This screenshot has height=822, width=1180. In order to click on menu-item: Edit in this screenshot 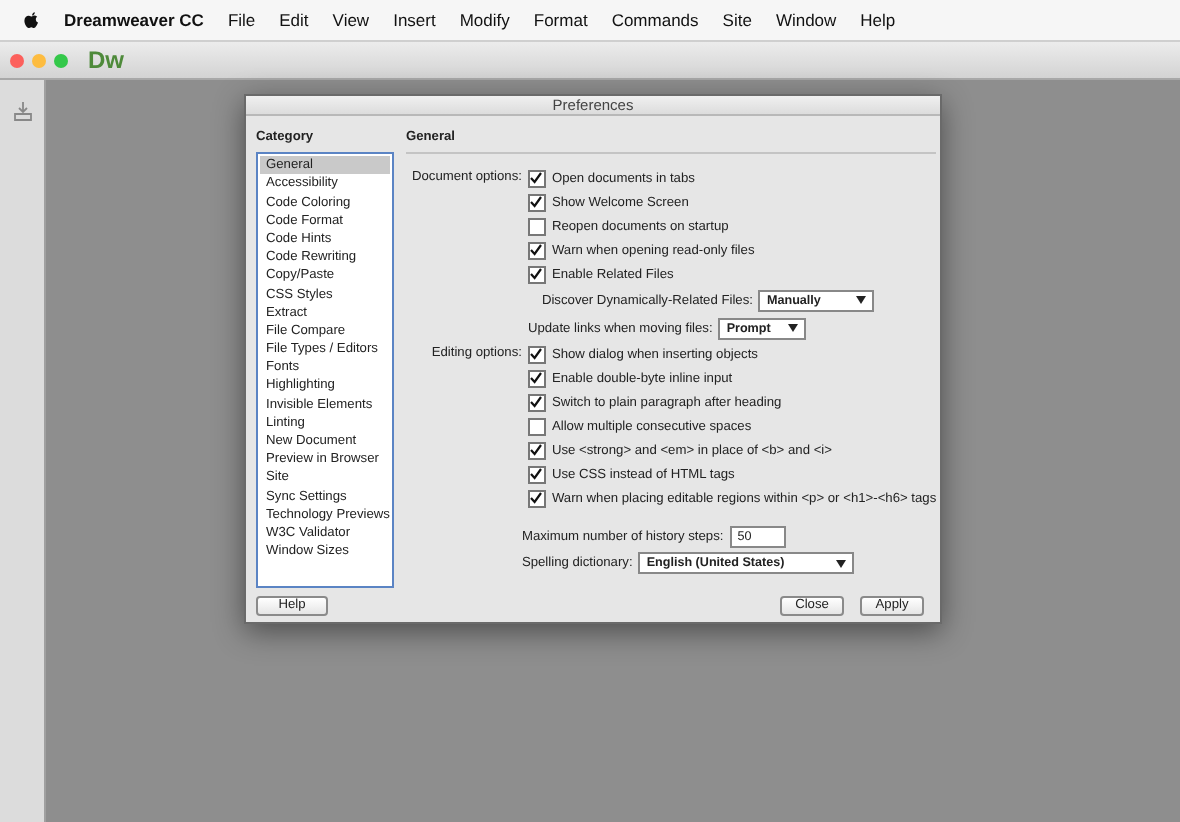, I will do `click(294, 20)`.